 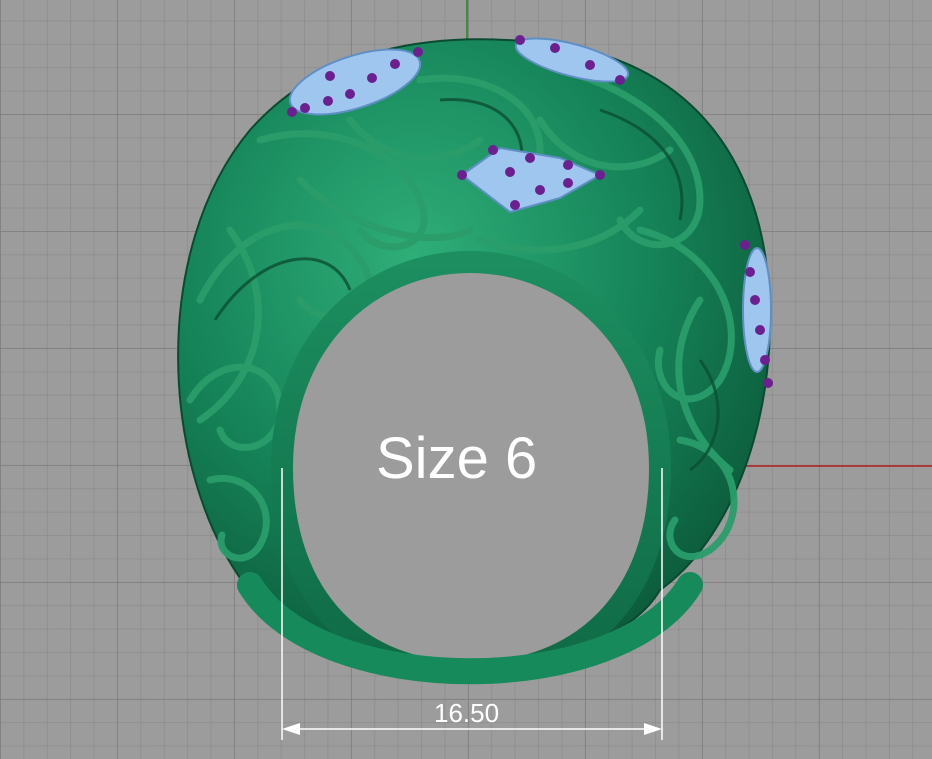 I want to click on dimension-value: 16.50, so click(x=467, y=713).